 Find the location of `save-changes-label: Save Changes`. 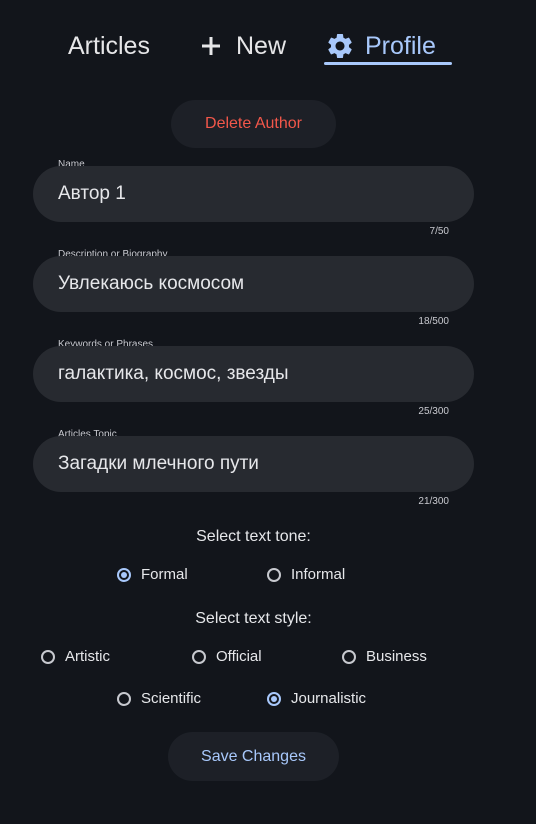

save-changes-label: Save Changes is located at coordinates (253, 756).